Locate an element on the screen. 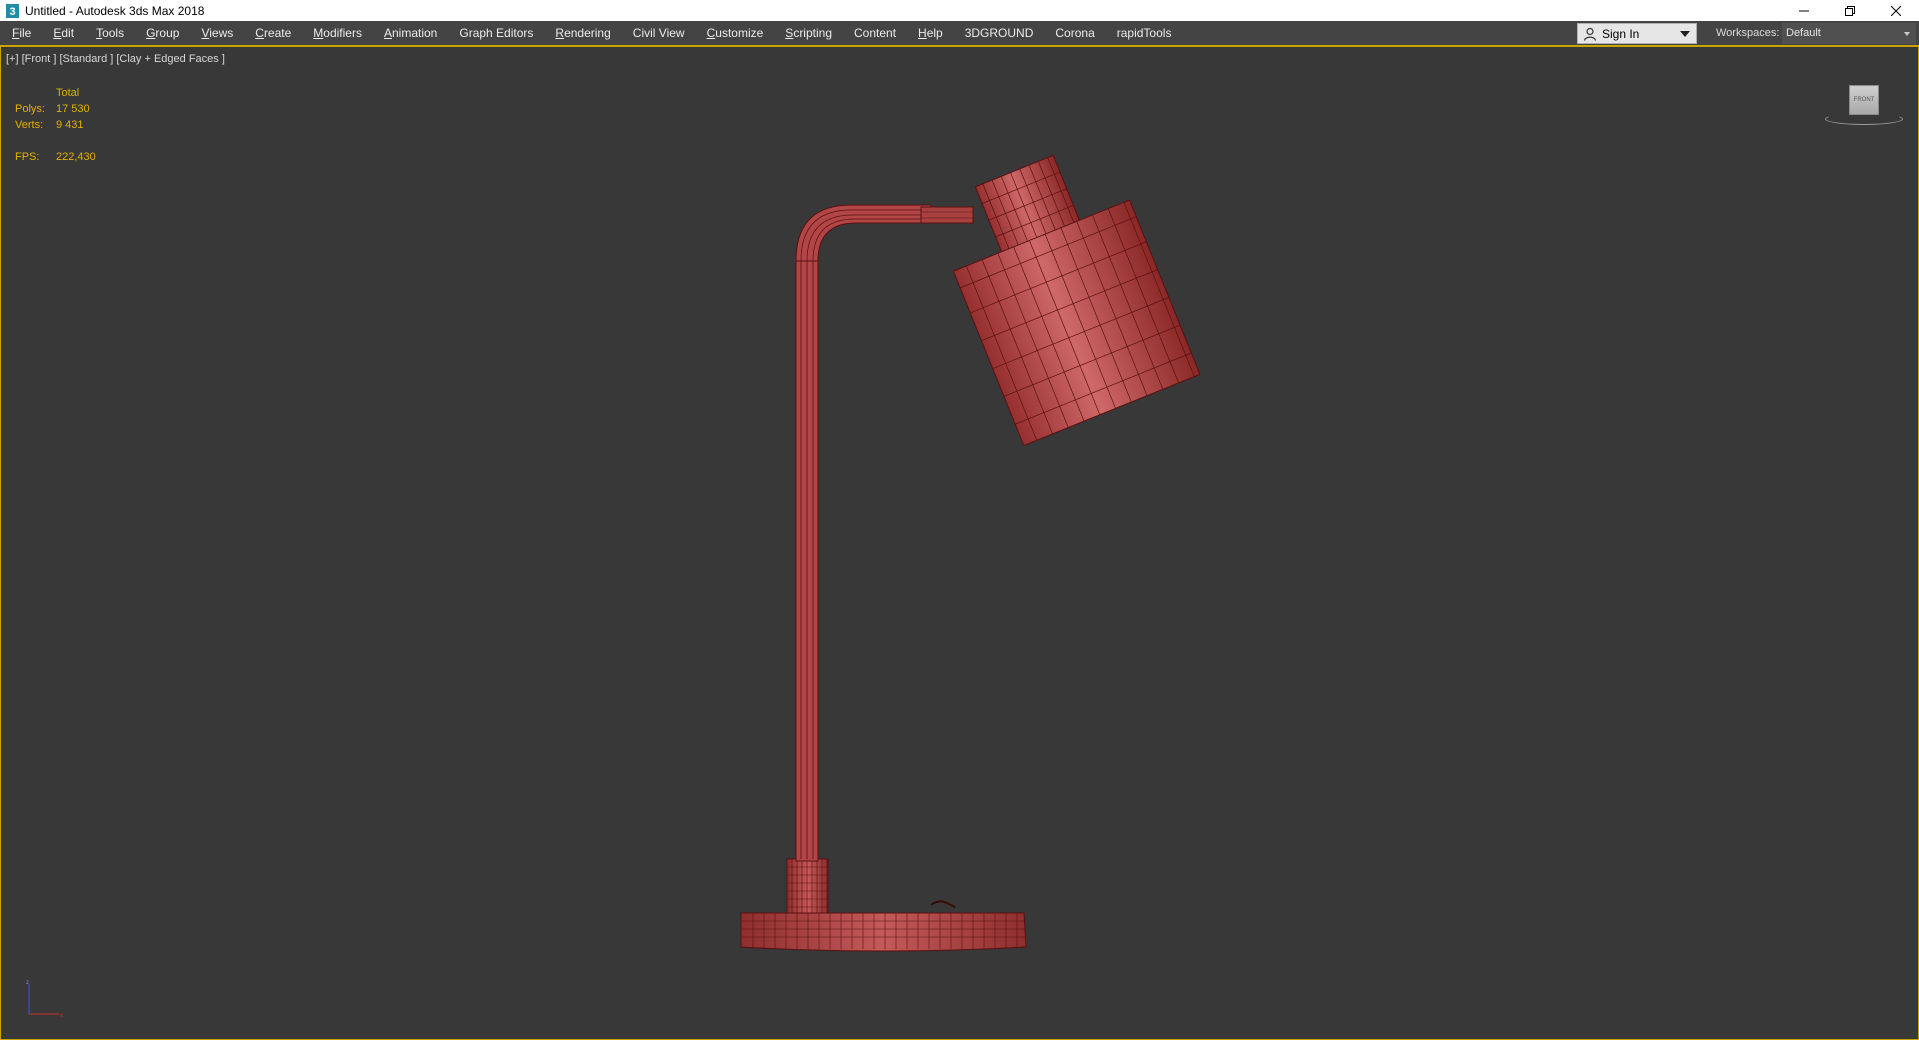 The height and width of the screenshot is (1040, 1919). menu-item-civil-view: Civil View is located at coordinates (659, 33).